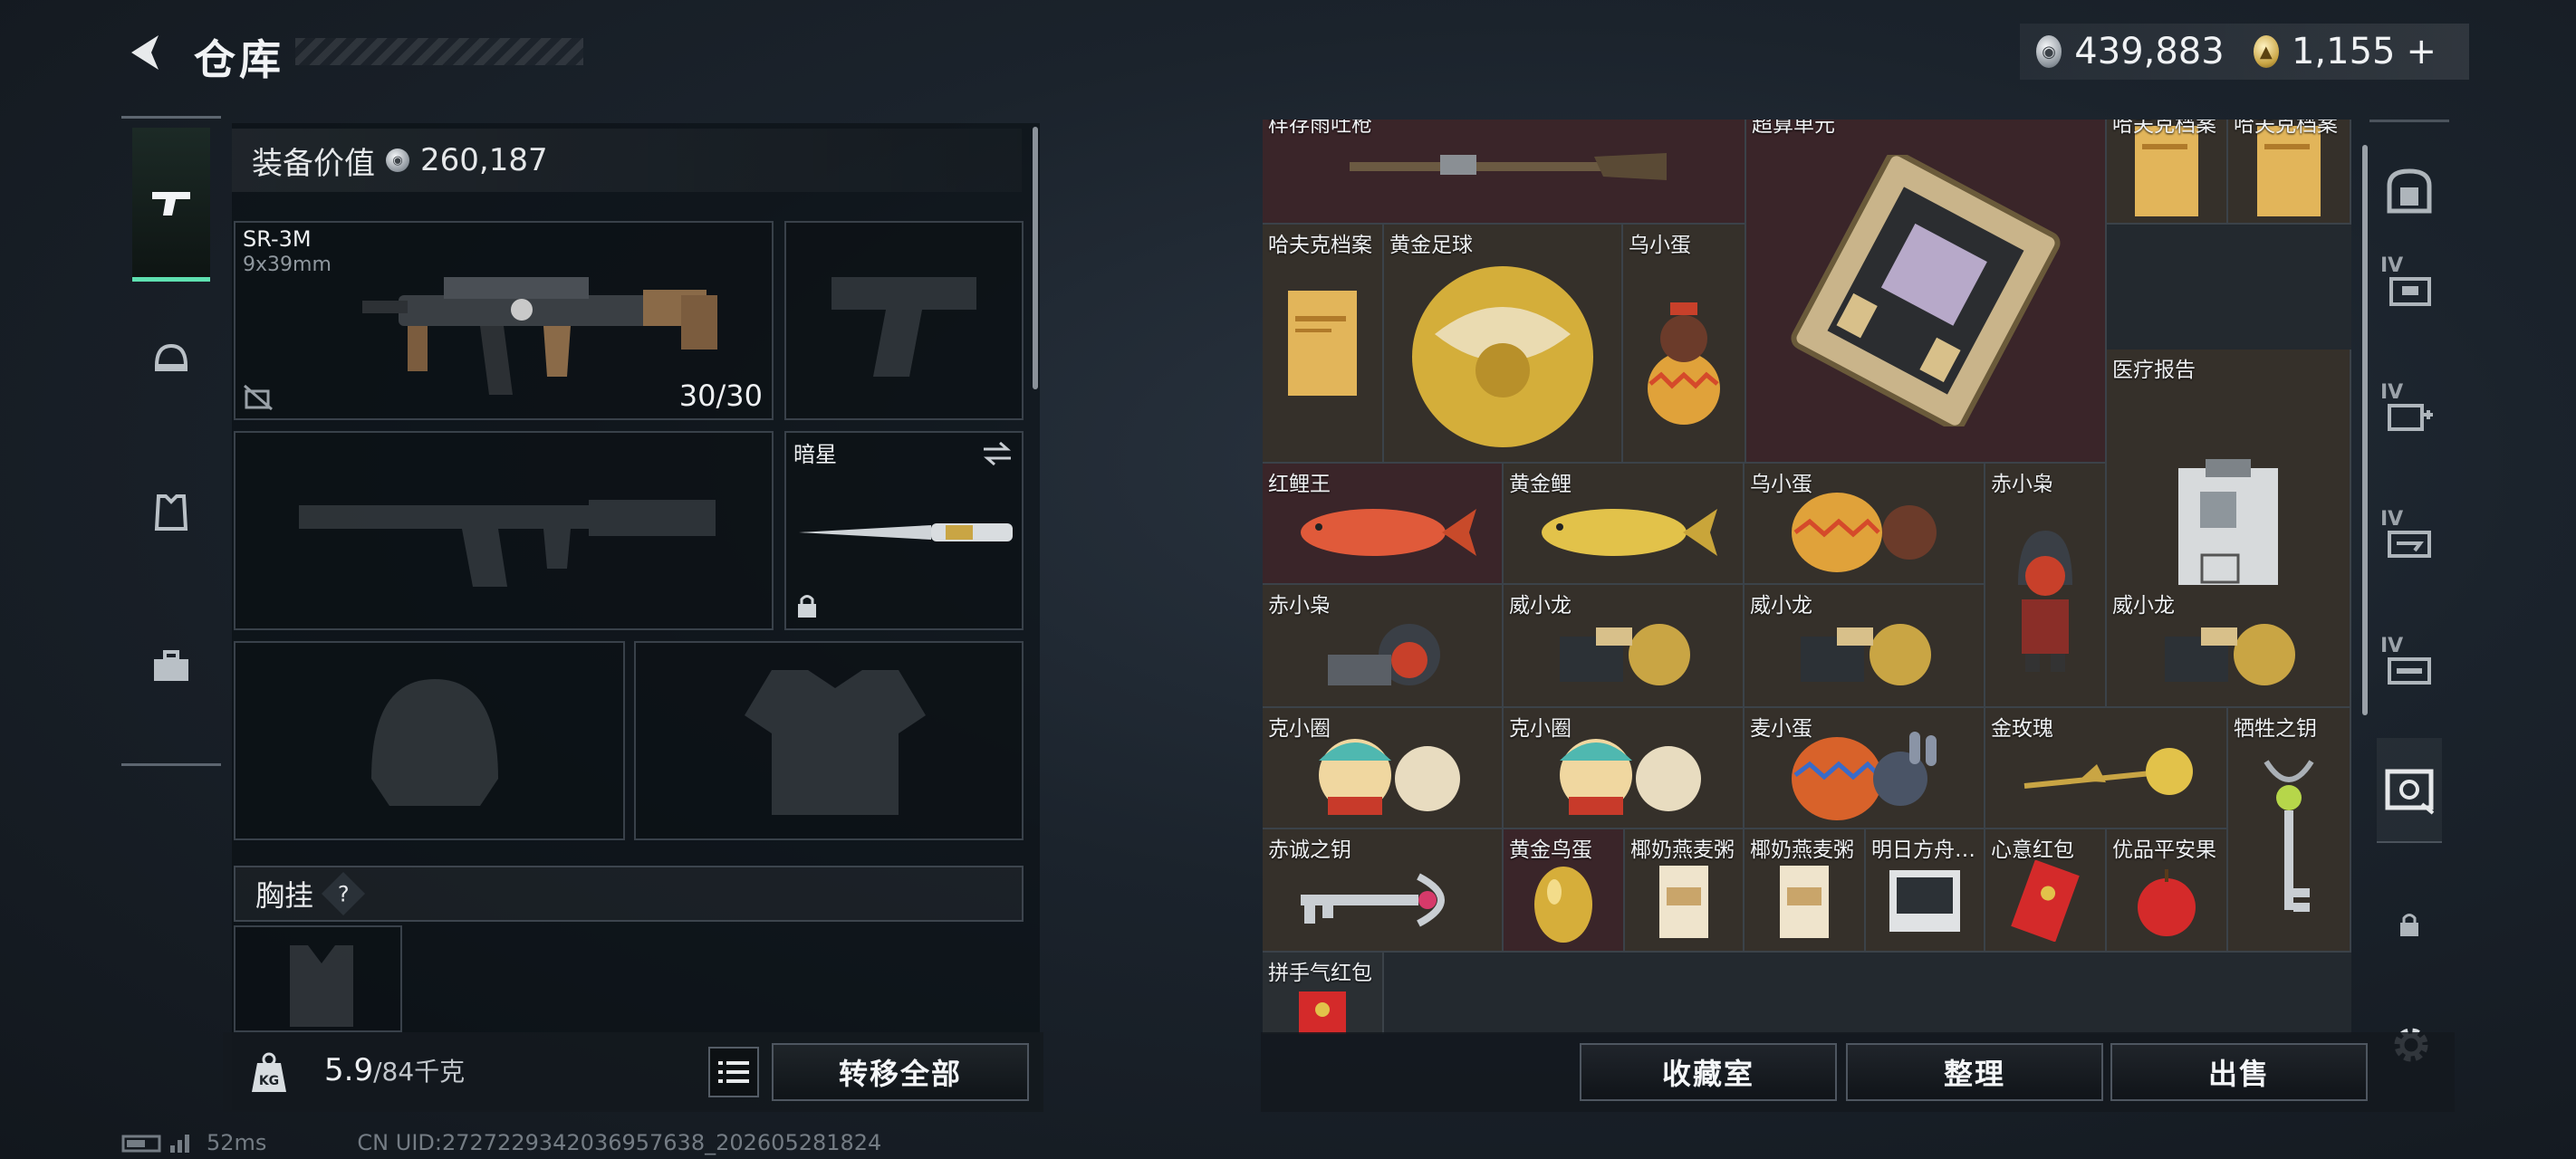 This screenshot has width=2576, height=1159. I want to click on tab-collection-vault, so click(2409, 791).